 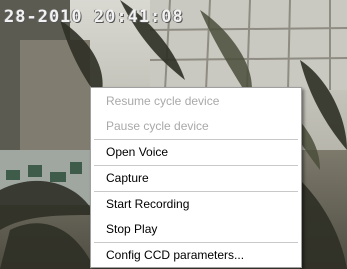 What do you see at coordinates (196, 204) in the screenshot?
I see `menu-item-start-recording: Start Recording` at bounding box center [196, 204].